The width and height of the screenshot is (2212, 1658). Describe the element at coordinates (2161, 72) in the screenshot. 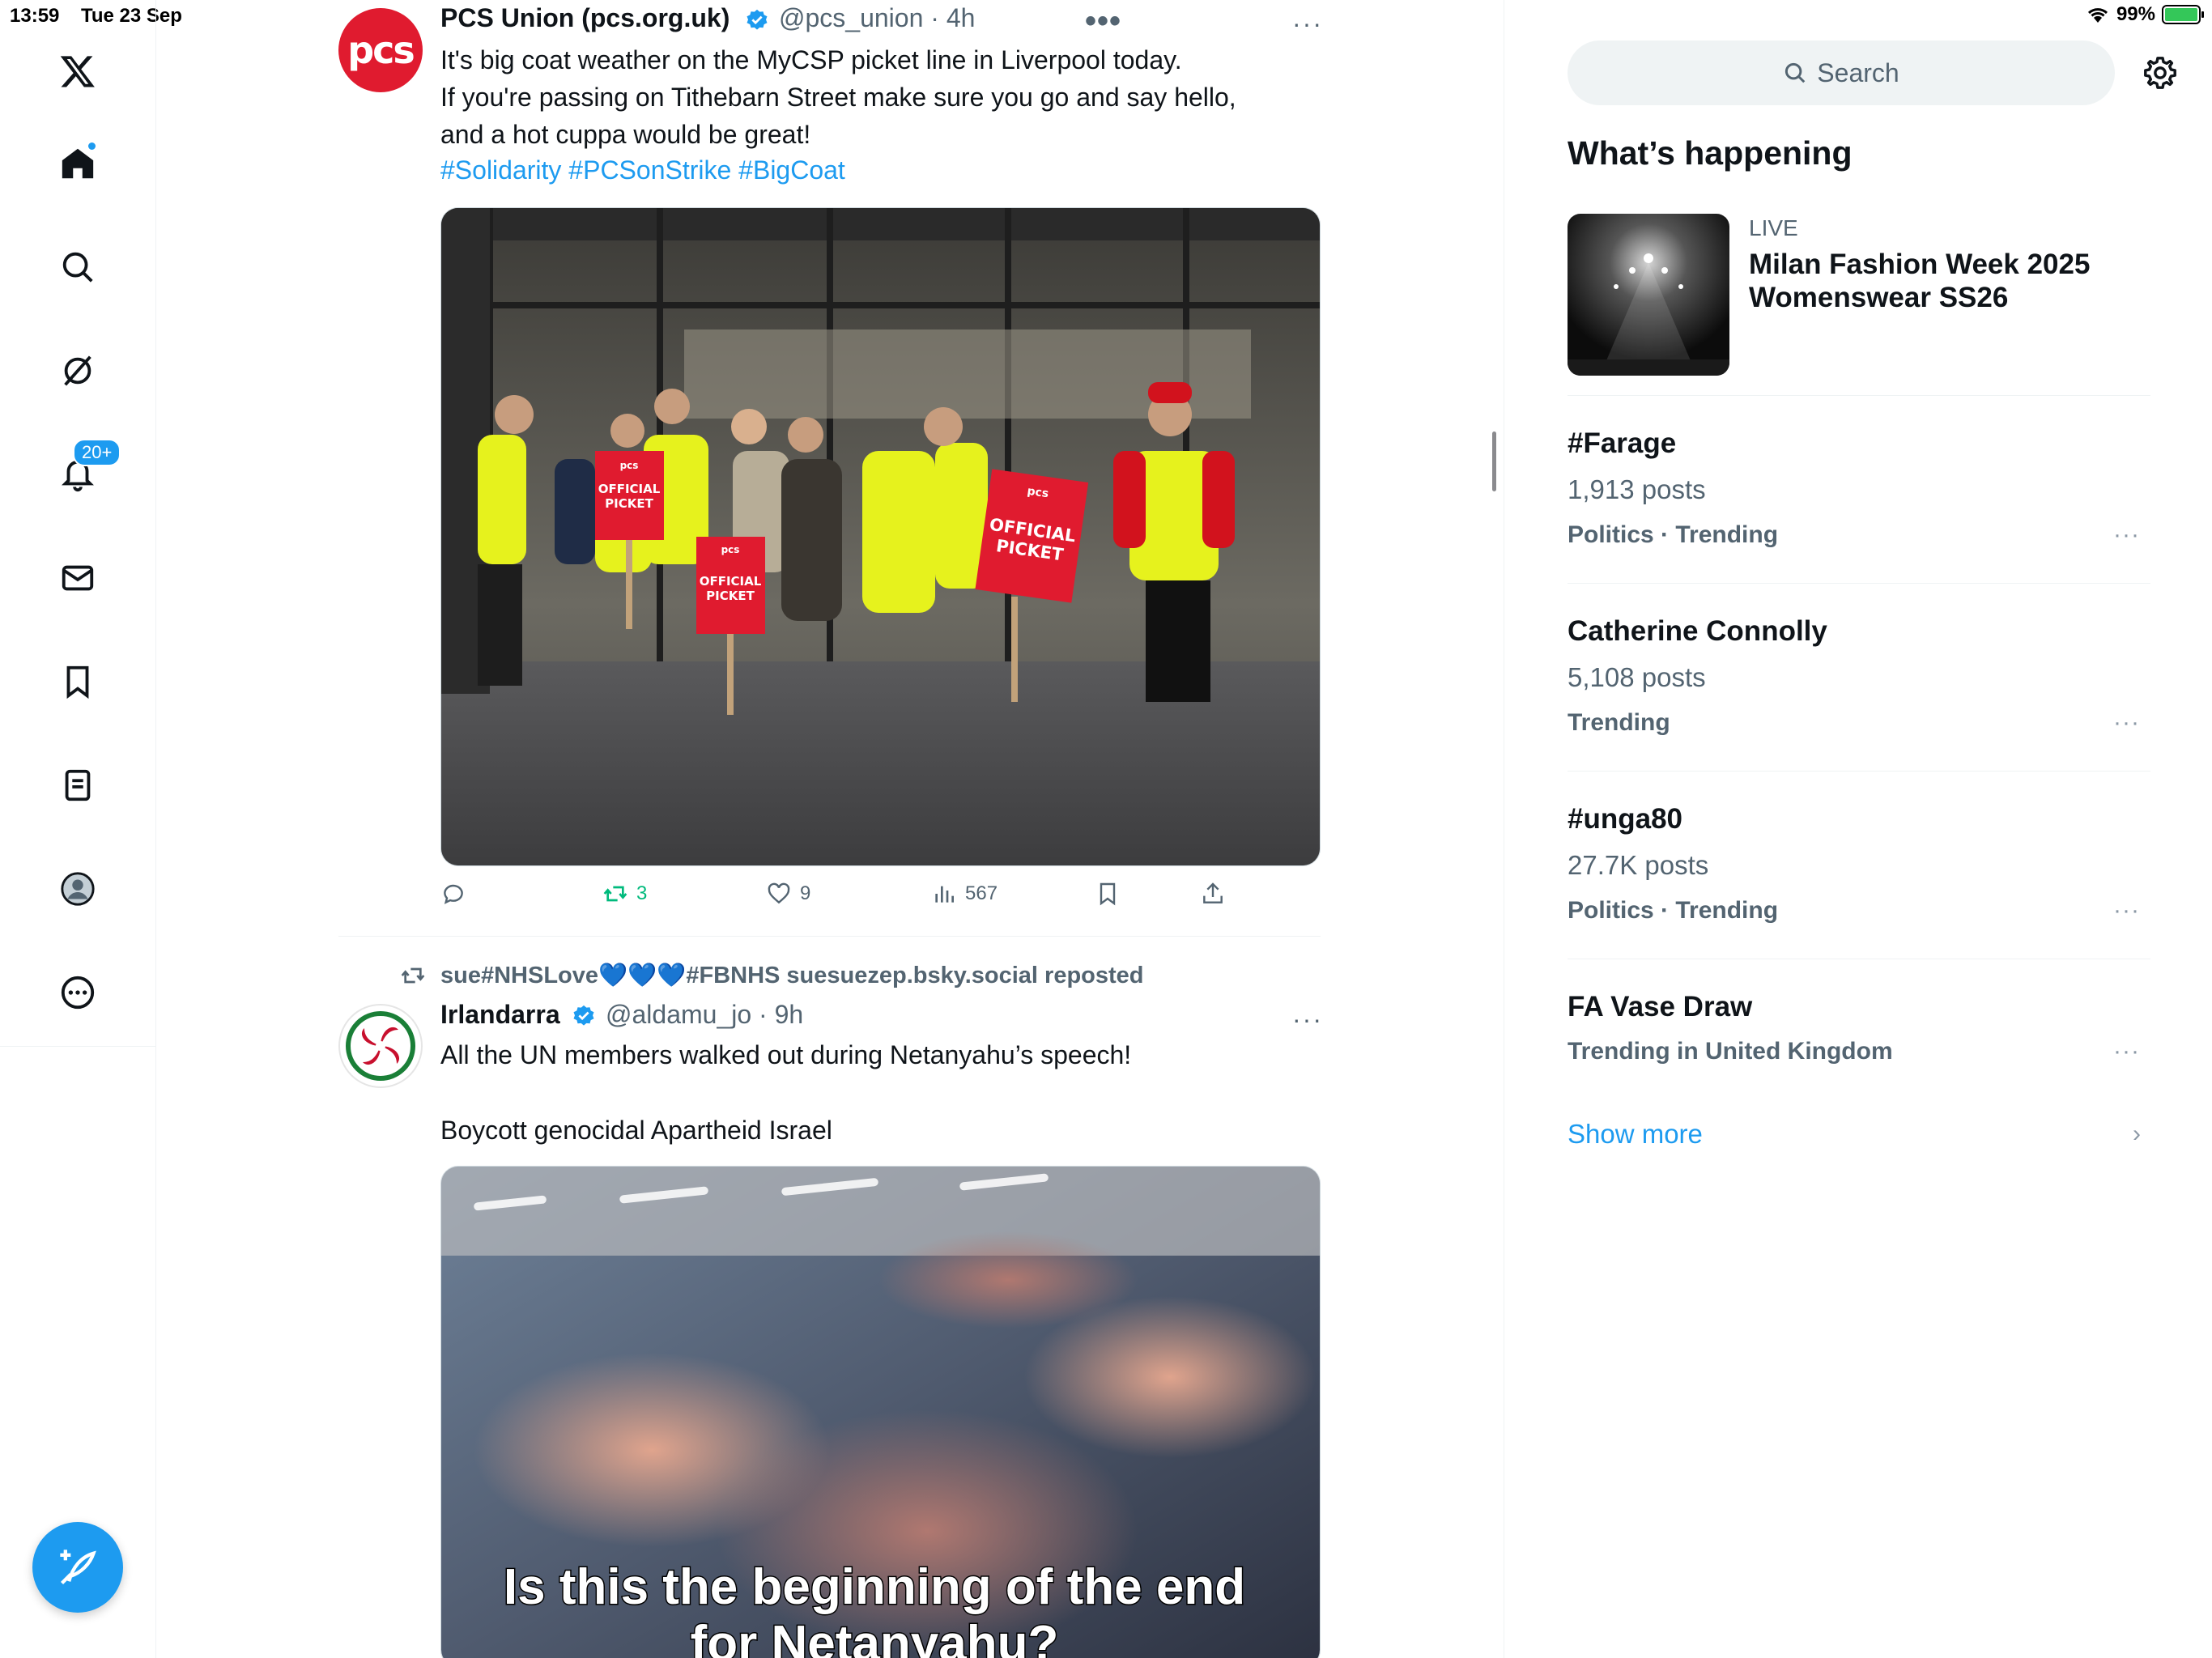

I see `settings-gear-icon` at that location.